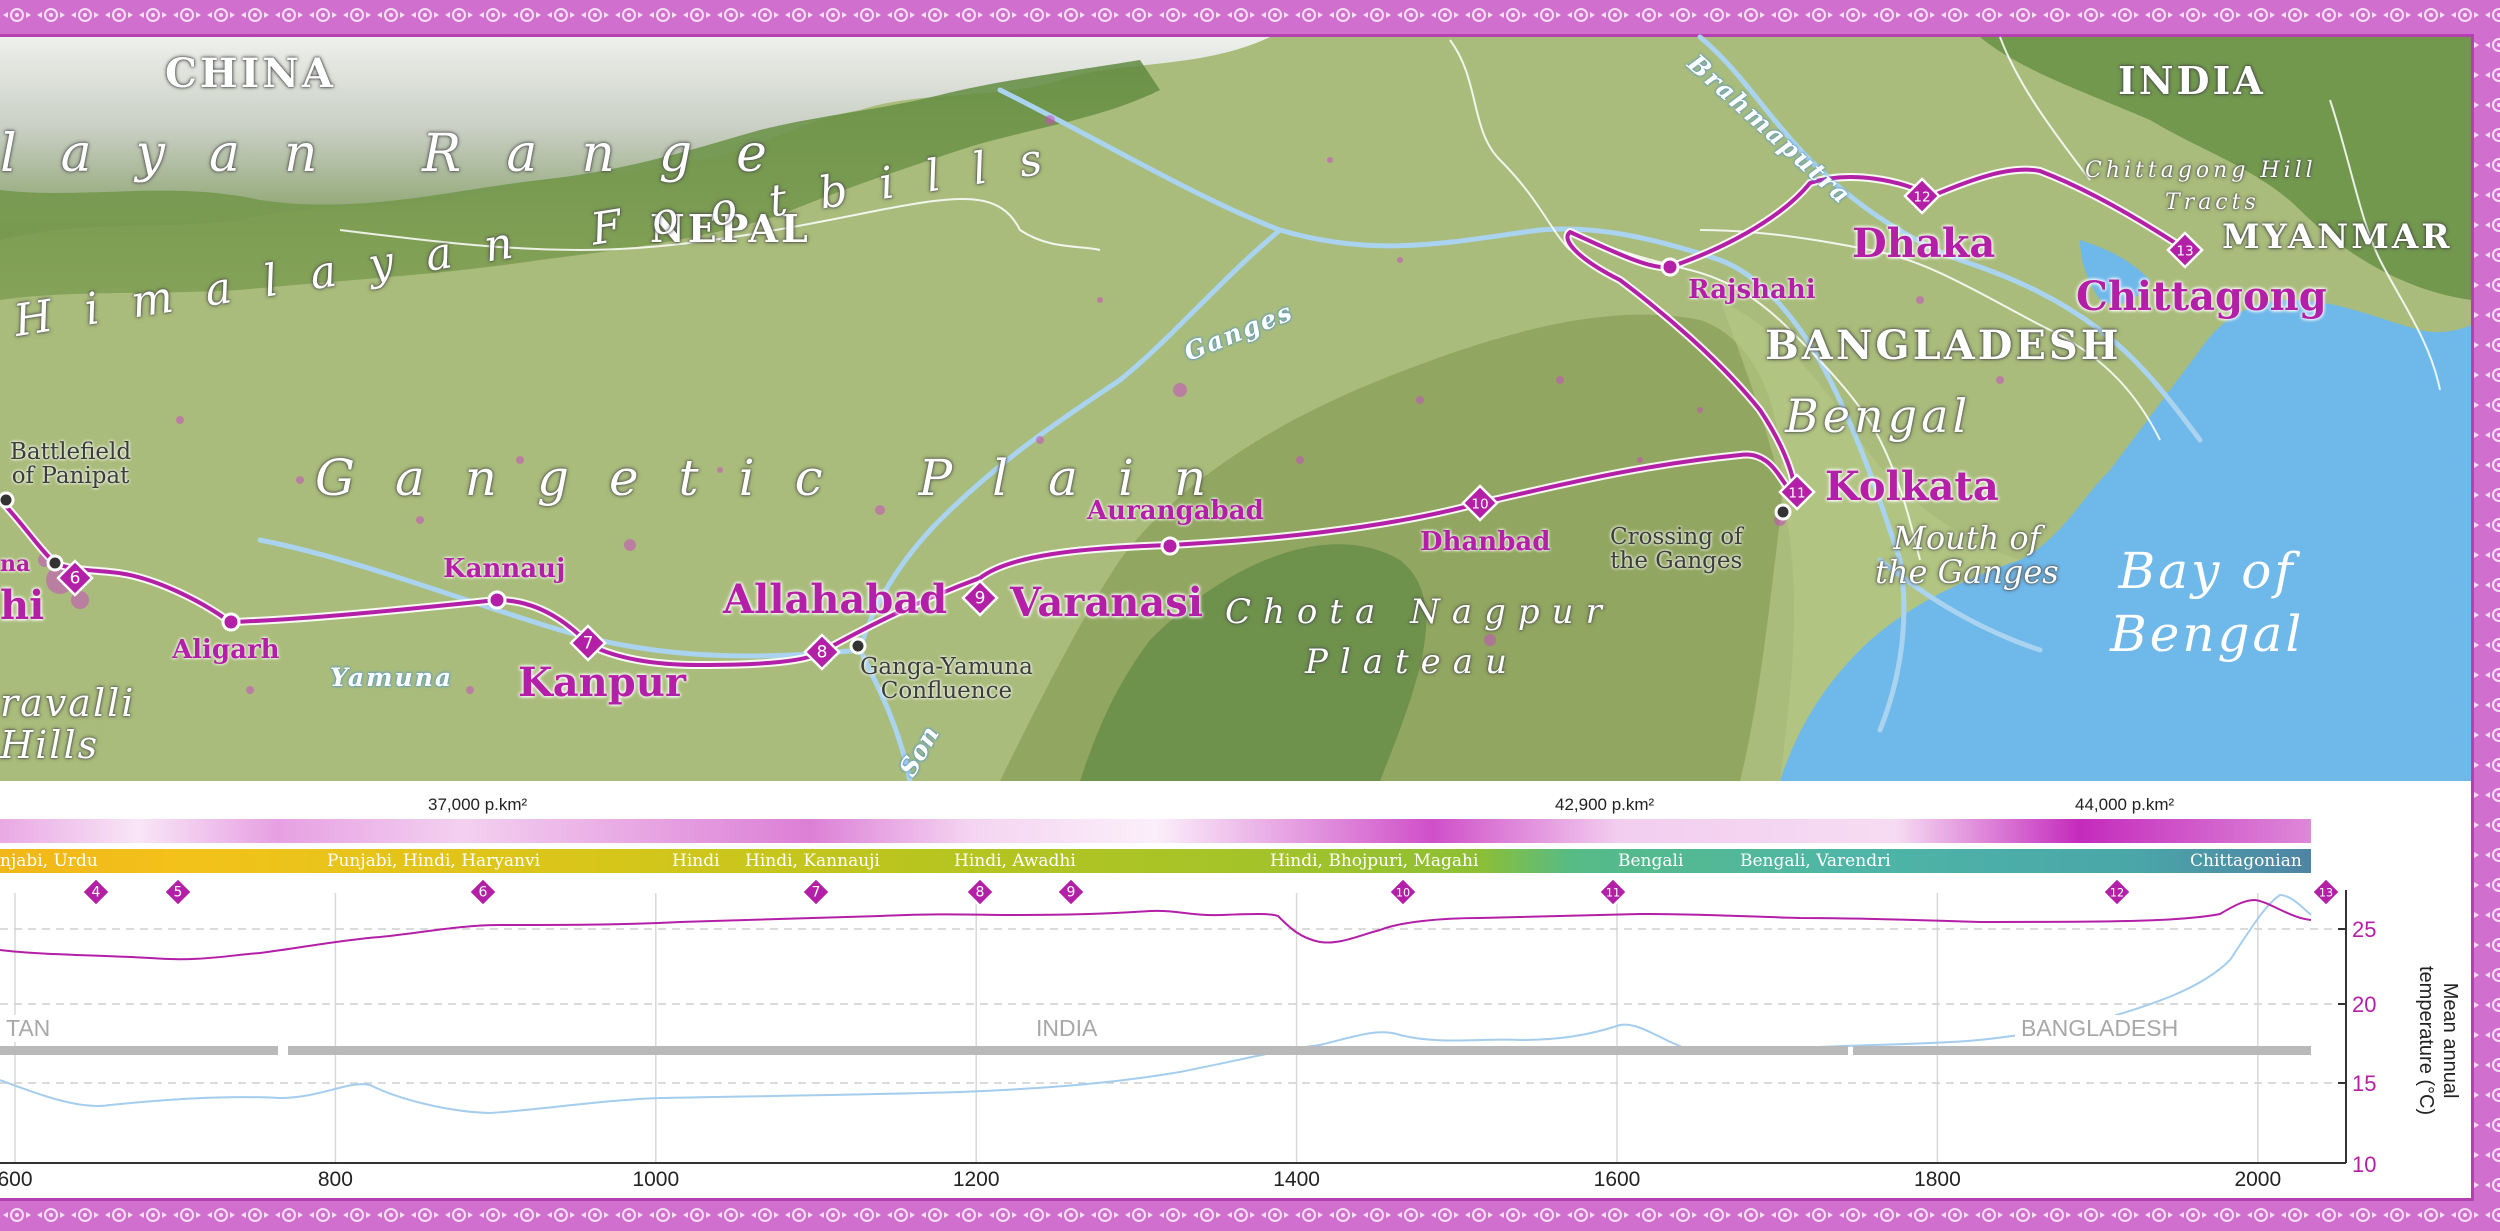 The width and height of the screenshot is (2500, 1231). Describe the element at coordinates (335, 1179) in the screenshot. I see `x-tick-800: 800` at that location.